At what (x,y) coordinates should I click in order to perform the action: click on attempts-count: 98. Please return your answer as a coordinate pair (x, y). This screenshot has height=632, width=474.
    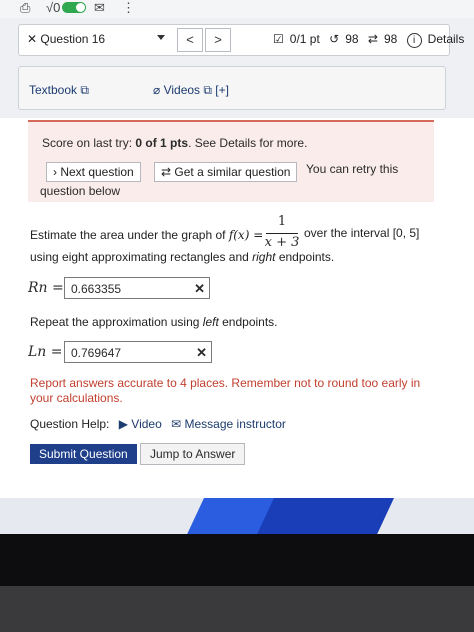
    Looking at the image, I should click on (390, 39).